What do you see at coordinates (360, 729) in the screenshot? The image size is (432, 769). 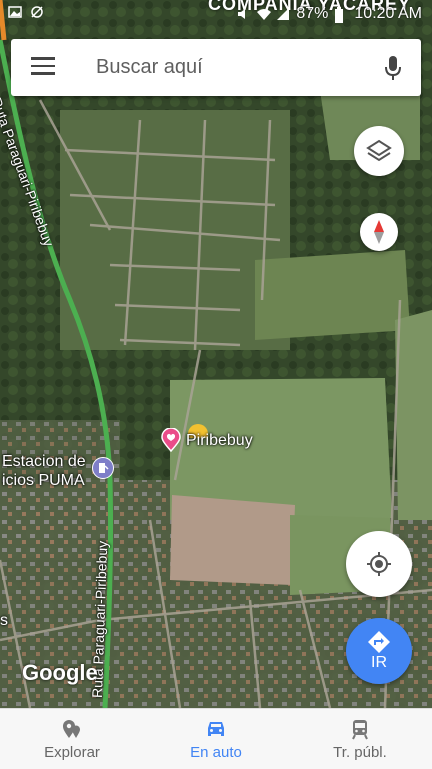 I see `train-icon` at bounding box center [360, 729].